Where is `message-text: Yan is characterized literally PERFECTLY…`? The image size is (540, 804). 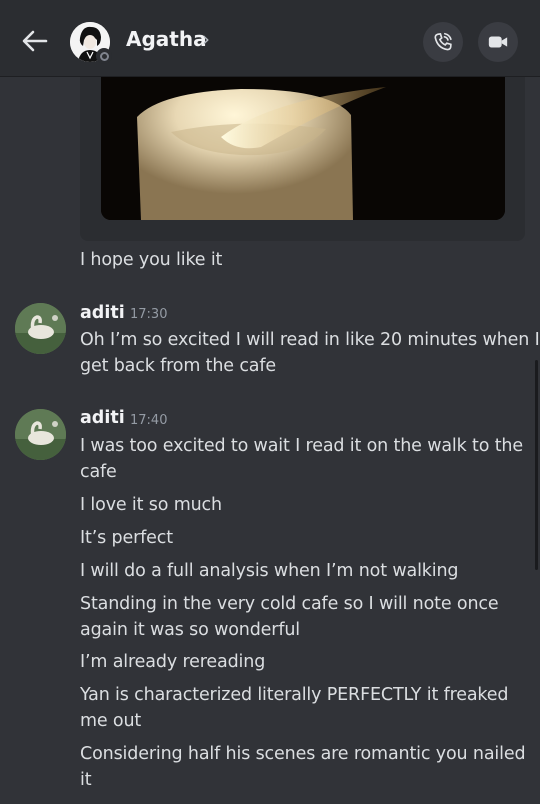 message-text: Yan is characterized literally PERFECTLY… is located at coordinates (294, 695).